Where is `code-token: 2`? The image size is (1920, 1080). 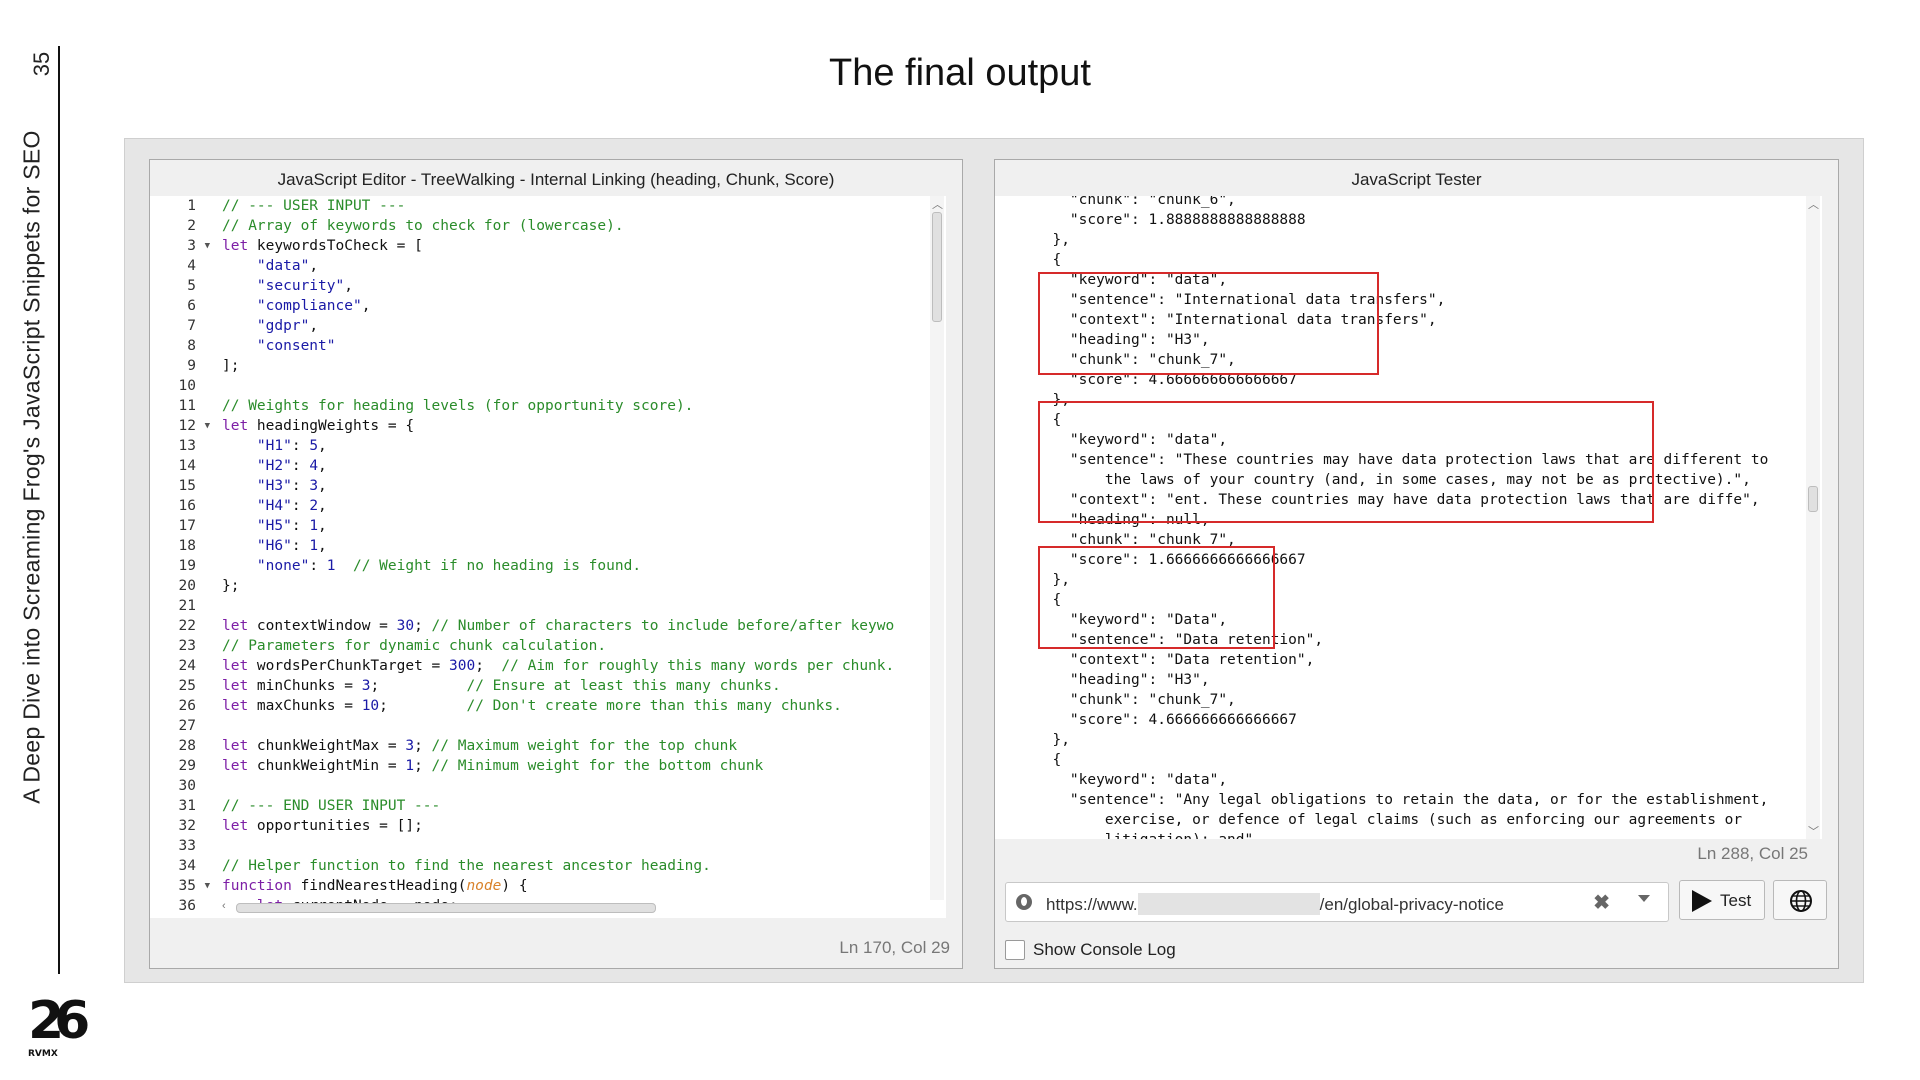
code-token: 2 is located at coordinates (314, 506).